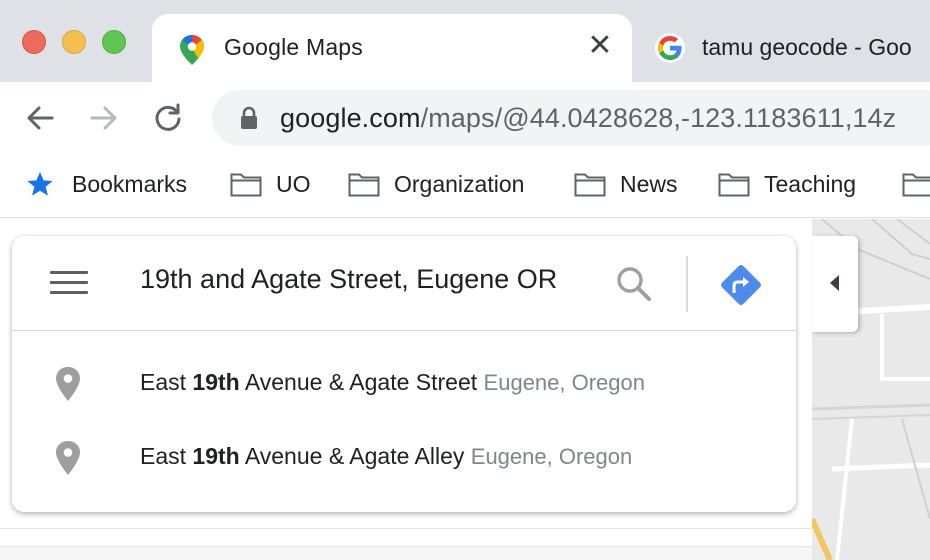 The width and height of the screenshot is (930, 560). Describe the element at coordinates (293, 47) in the screenshot. I see `tab-title: Google Maps` at that location.